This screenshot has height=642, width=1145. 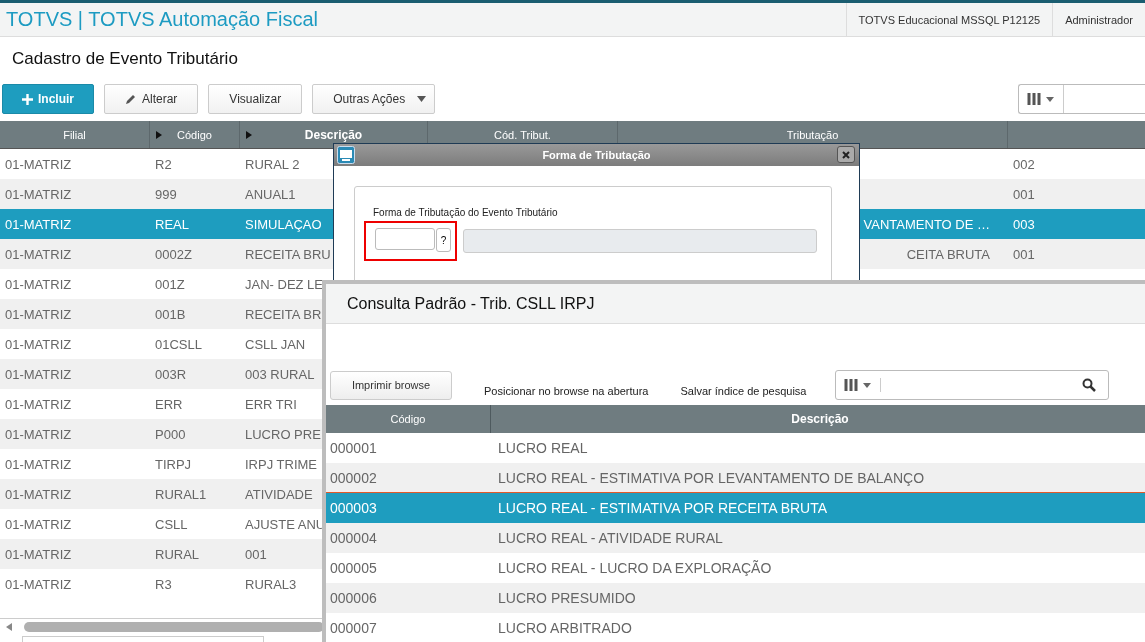 What do you see at coordinates (949, 19) in the screenshot?
I see `environment-label: TOTVS Educacional MSSQL P12125` at bounding box center [949, 19].